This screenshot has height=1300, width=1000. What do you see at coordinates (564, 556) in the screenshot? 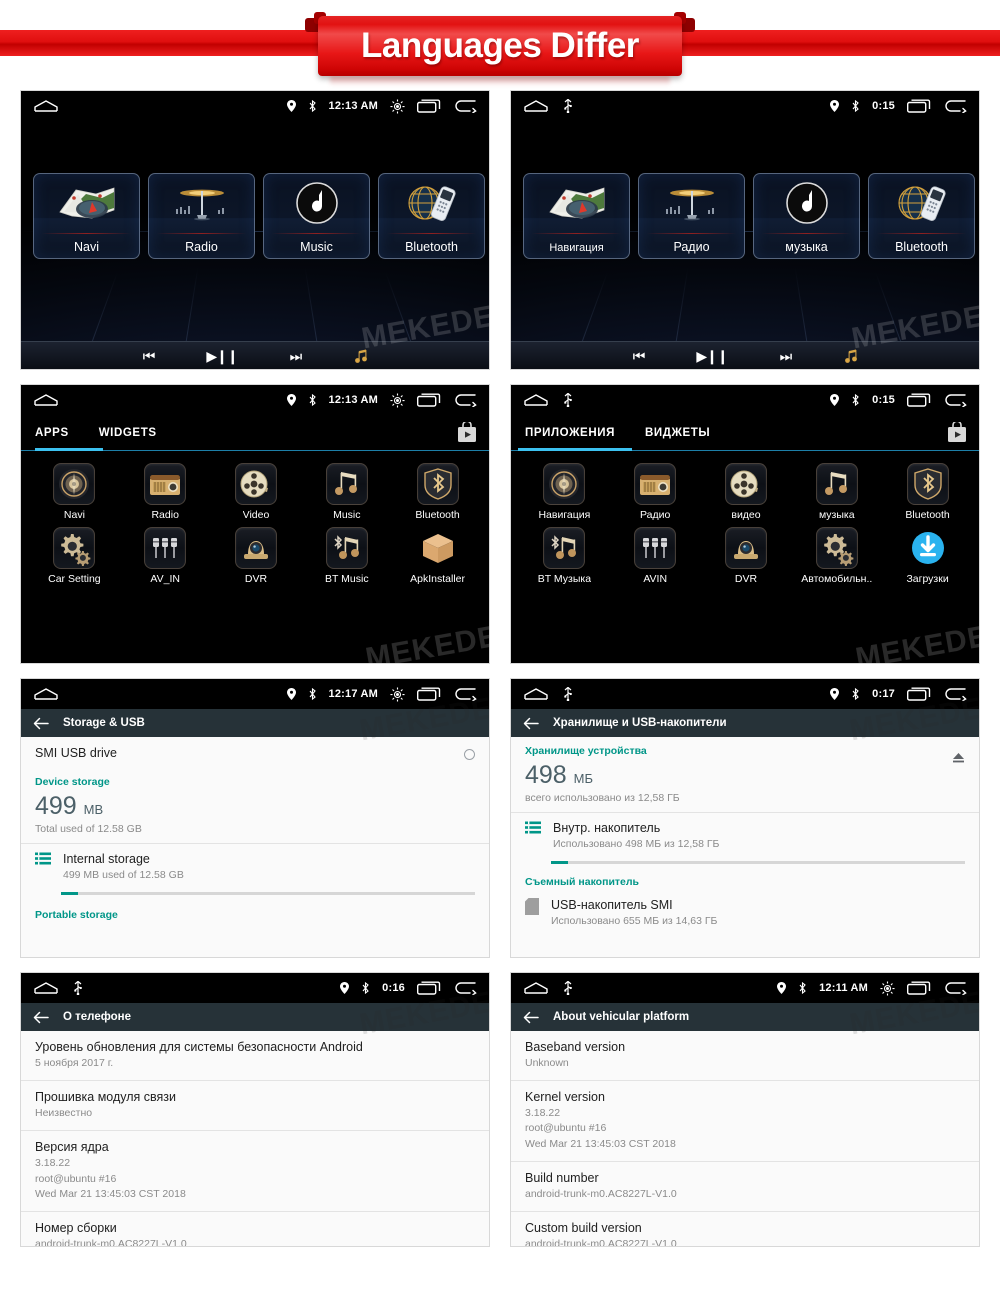
I see `app-cell-bt-music: BT Музыка` at bounding box center [564, 556].